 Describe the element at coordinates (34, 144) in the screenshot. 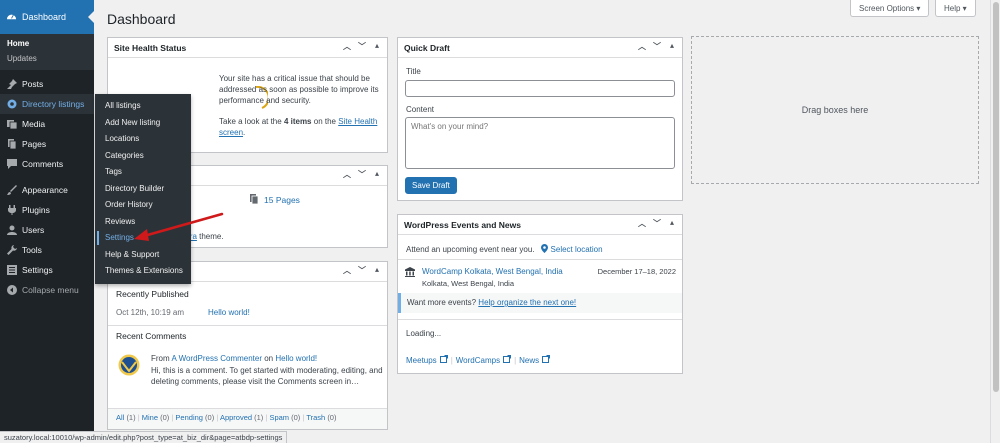

I see `sidebar-item-label: Pages` at that location.